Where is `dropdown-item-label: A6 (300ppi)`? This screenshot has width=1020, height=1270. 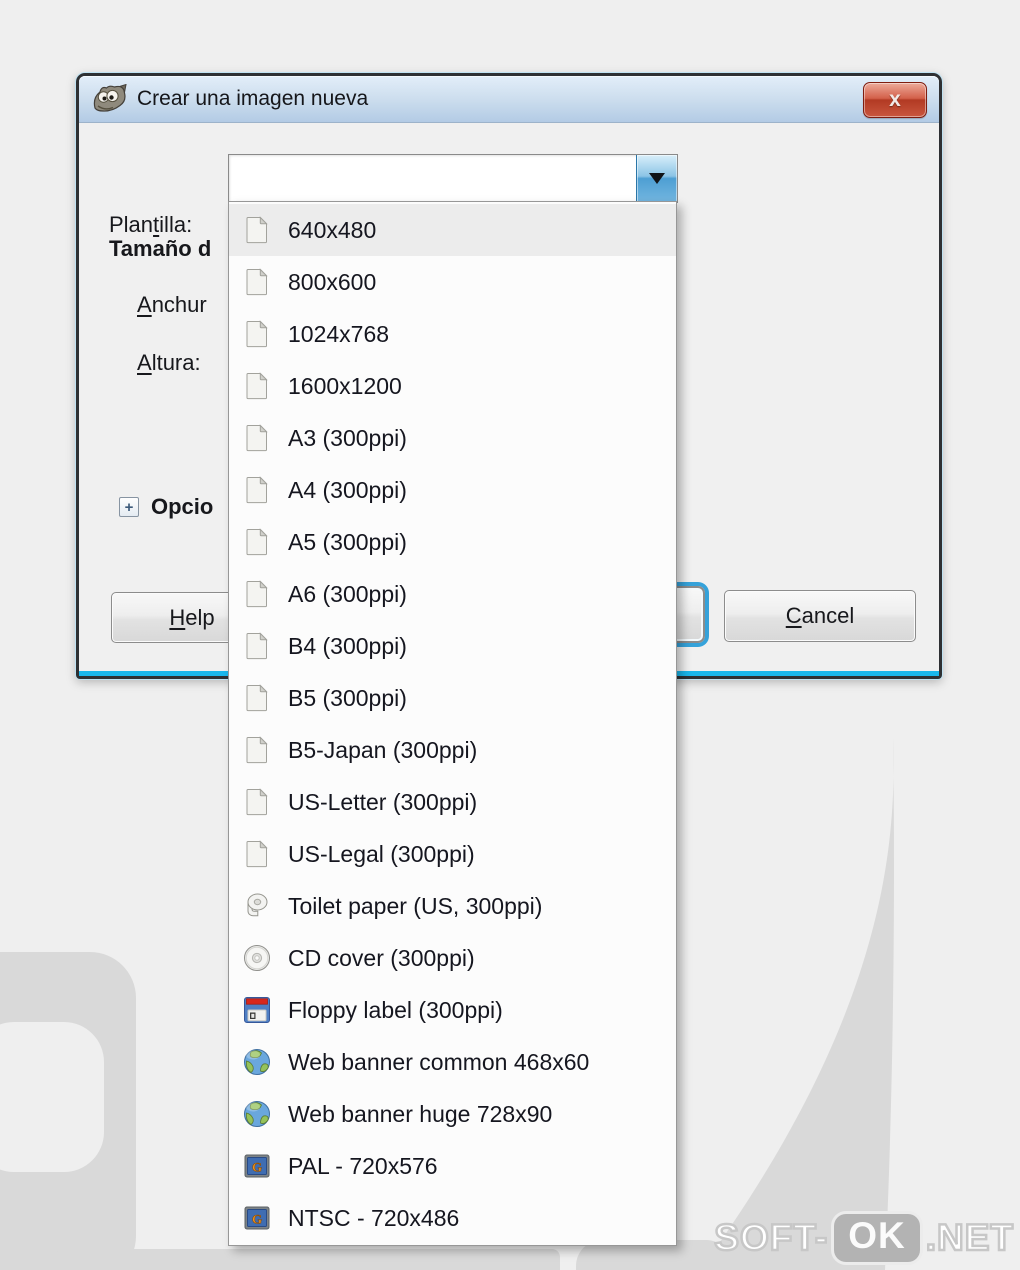 dropdown-item-label: A6 (300ppi) is located at coordinates (347, 593).